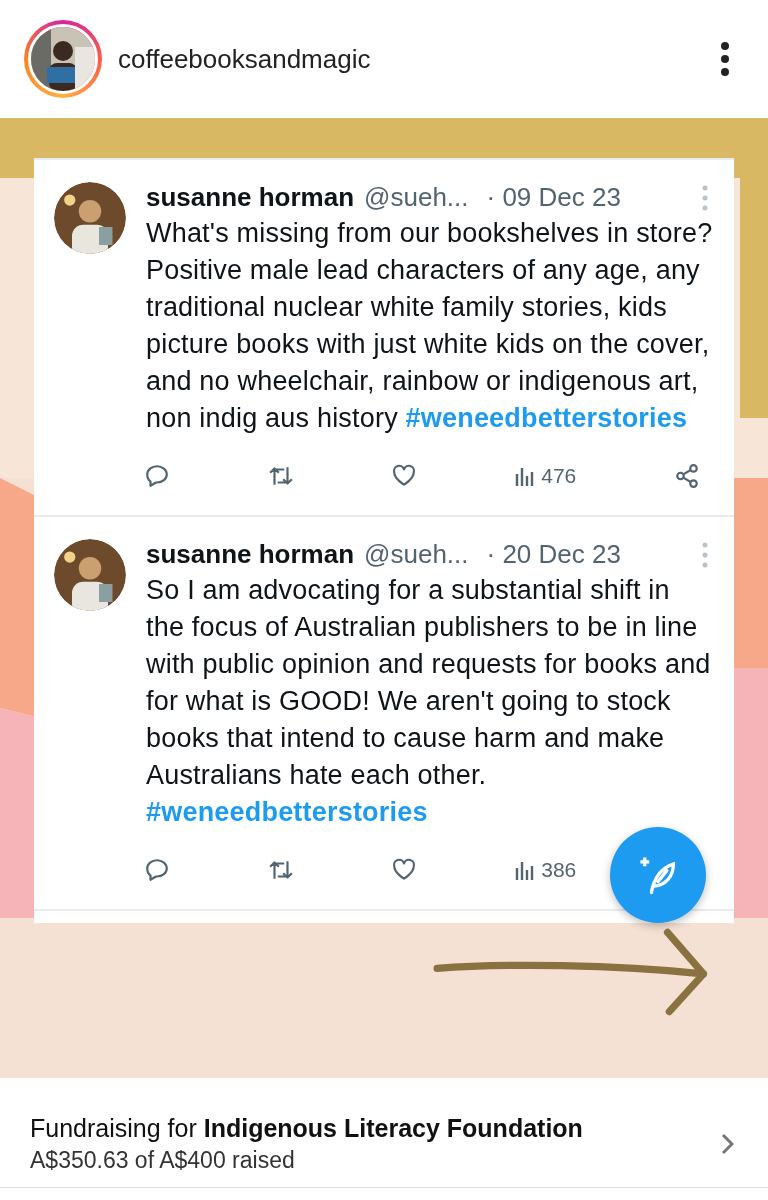 Image resolution: width=768 pixels, height=1200 pixels. I want to click on tweet-date: · 20 Dec 23, so click(553, 554).